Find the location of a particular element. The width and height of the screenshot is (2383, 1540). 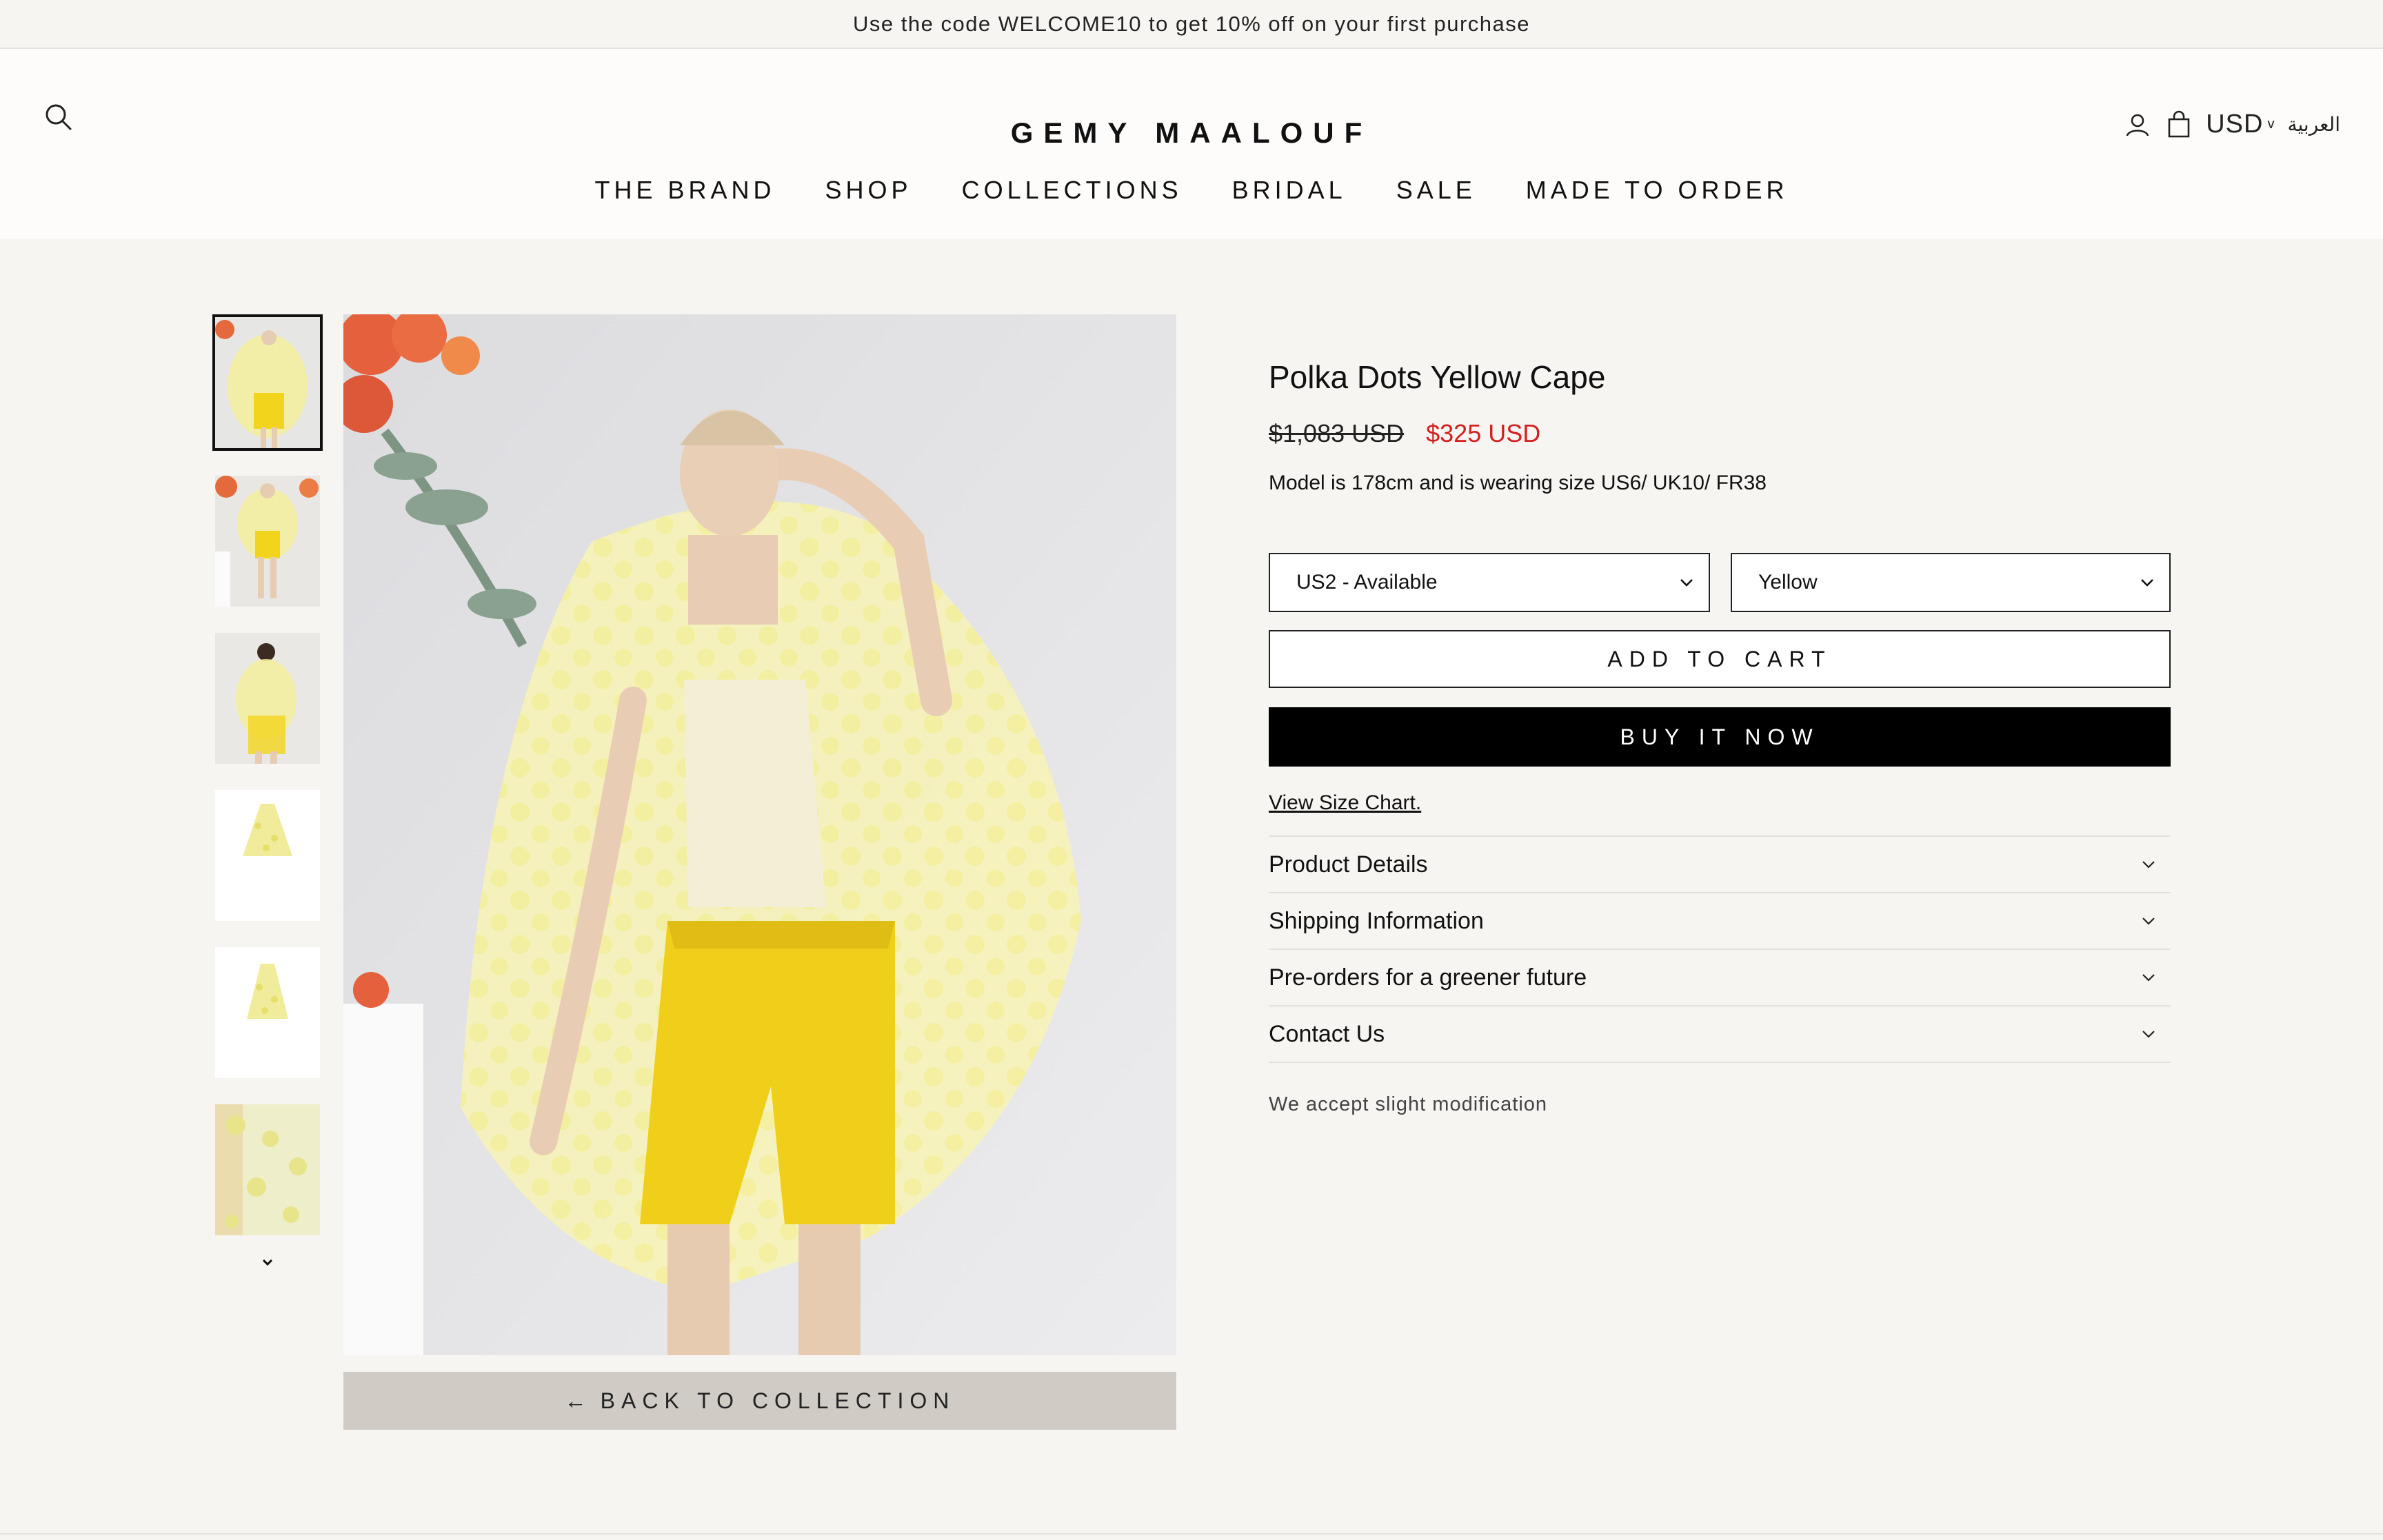

arrow-left-icon: ← is located at coordinates (575, 1401).